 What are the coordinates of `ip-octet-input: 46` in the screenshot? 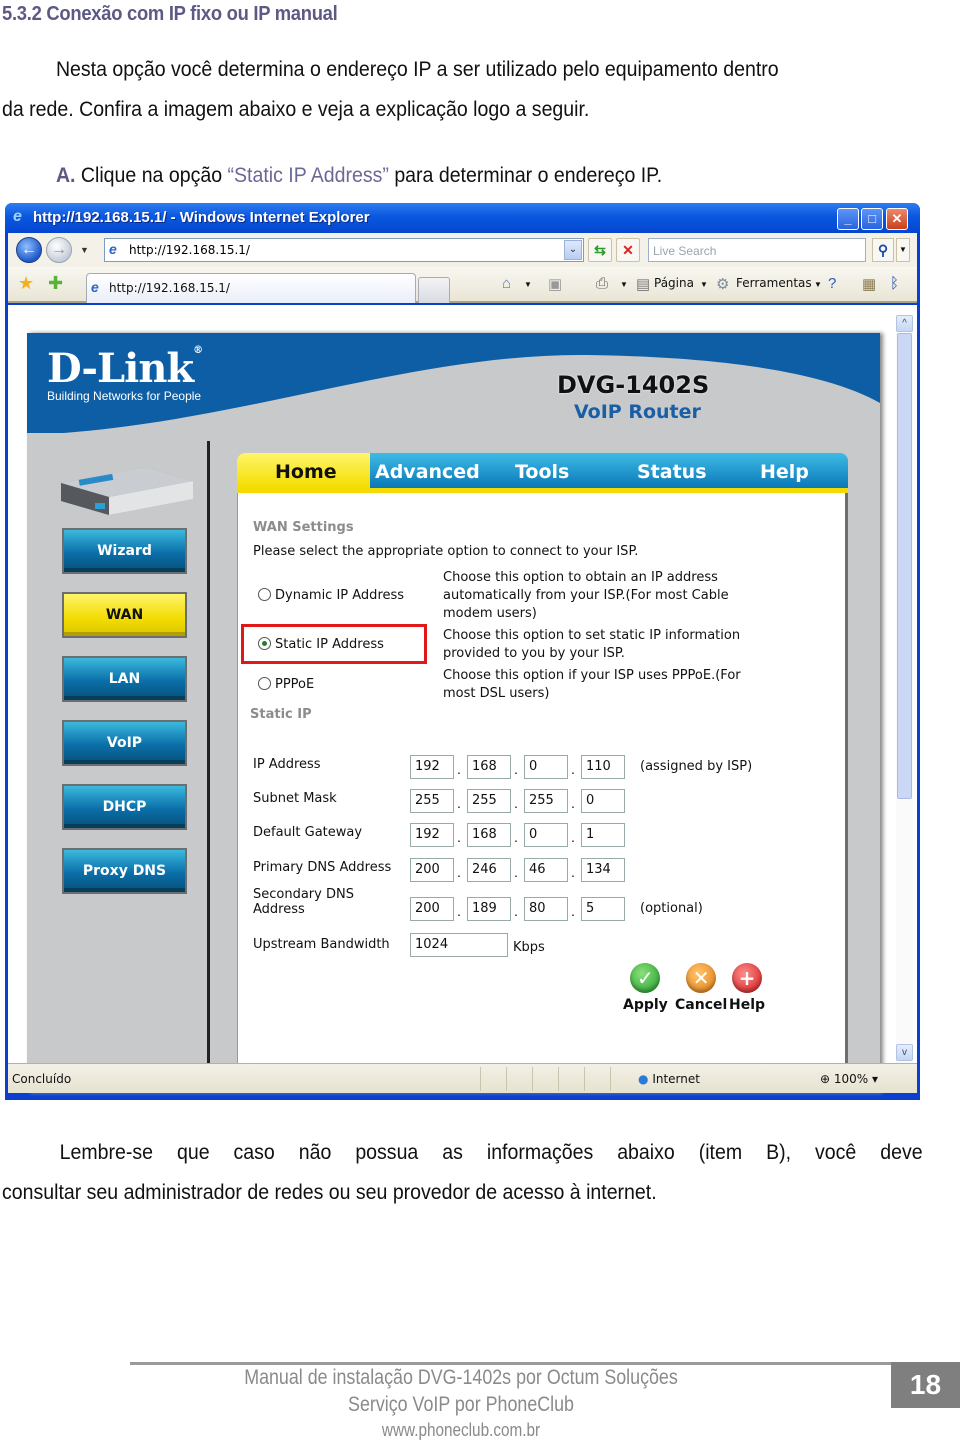 It's located at (546, 870).